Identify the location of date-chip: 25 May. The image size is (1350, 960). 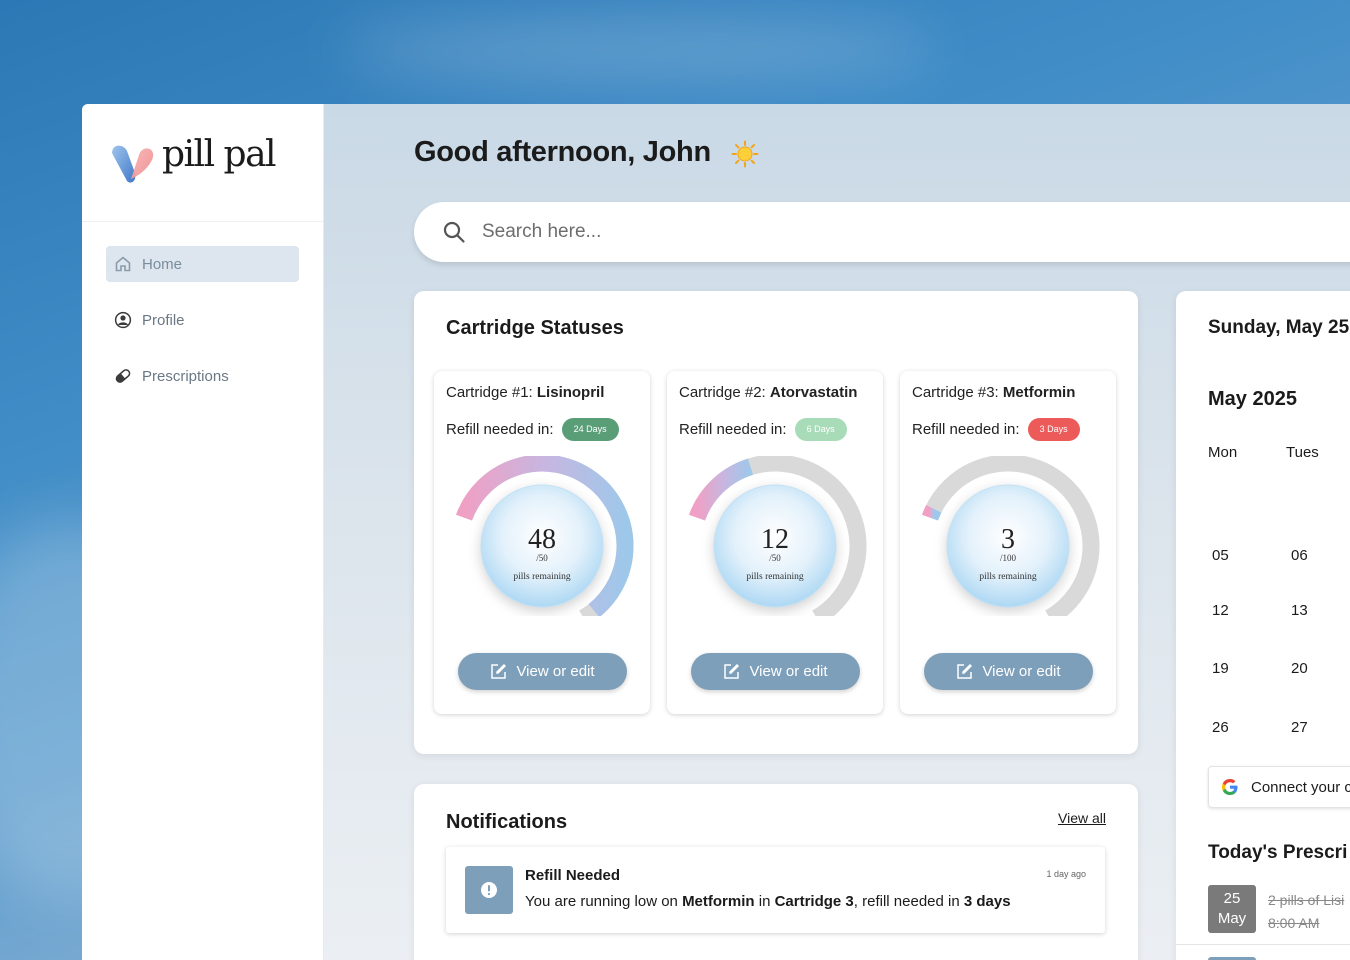
(1232, 909).